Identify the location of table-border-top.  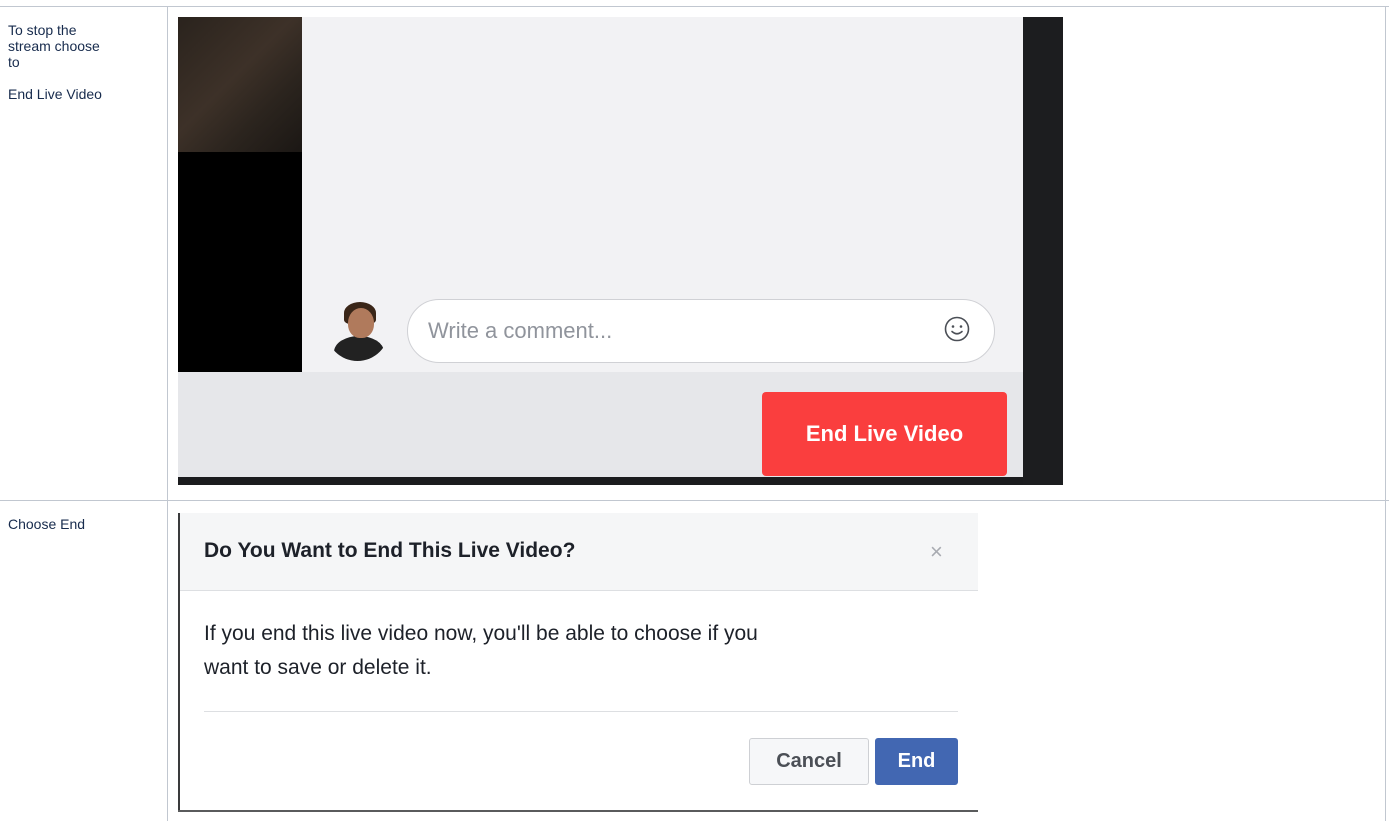
(694, 6).